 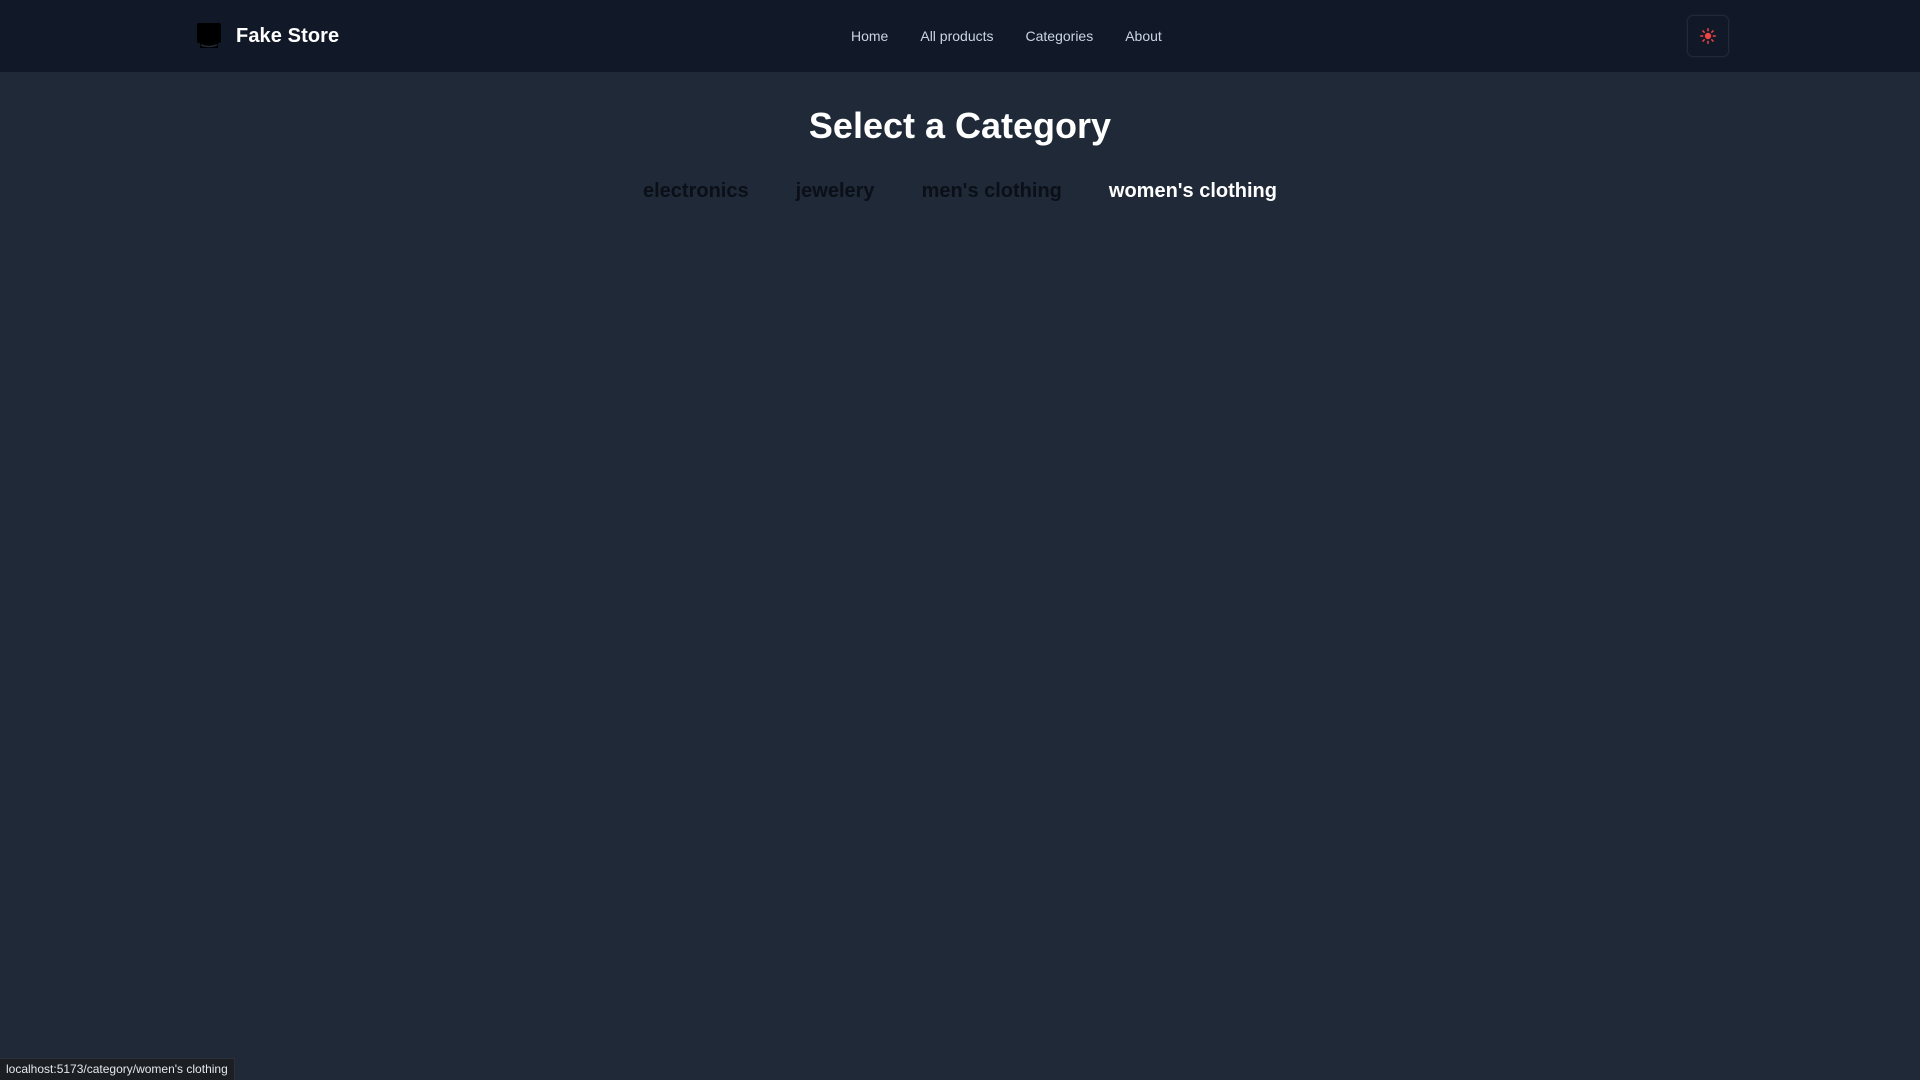 I want to click on nav-link-home: Home, so click(x=869, y=36).